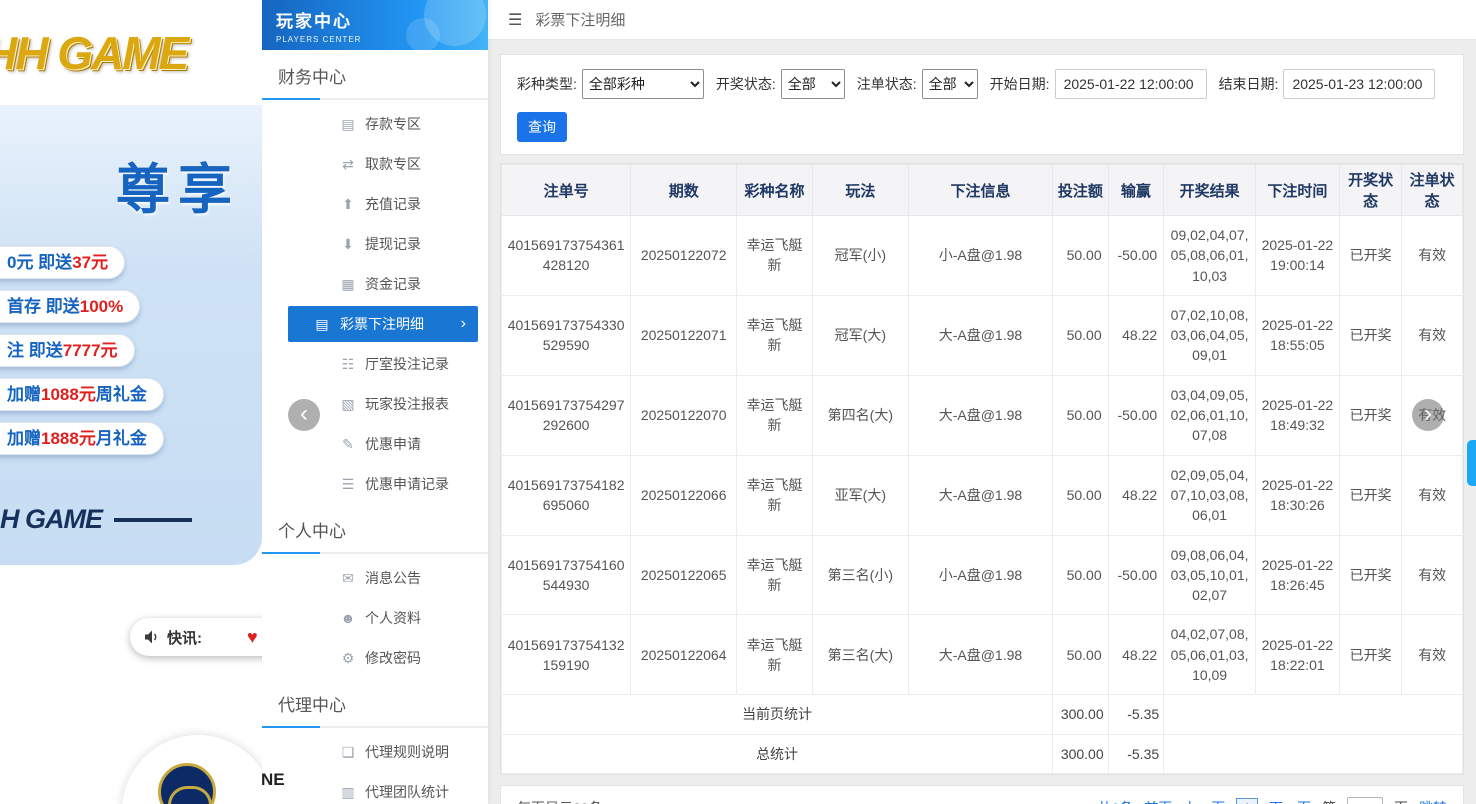  Describe the element at coordinates (314, 21) in the screenshot. I see `sidebar-title: 玩家中心` at that location.